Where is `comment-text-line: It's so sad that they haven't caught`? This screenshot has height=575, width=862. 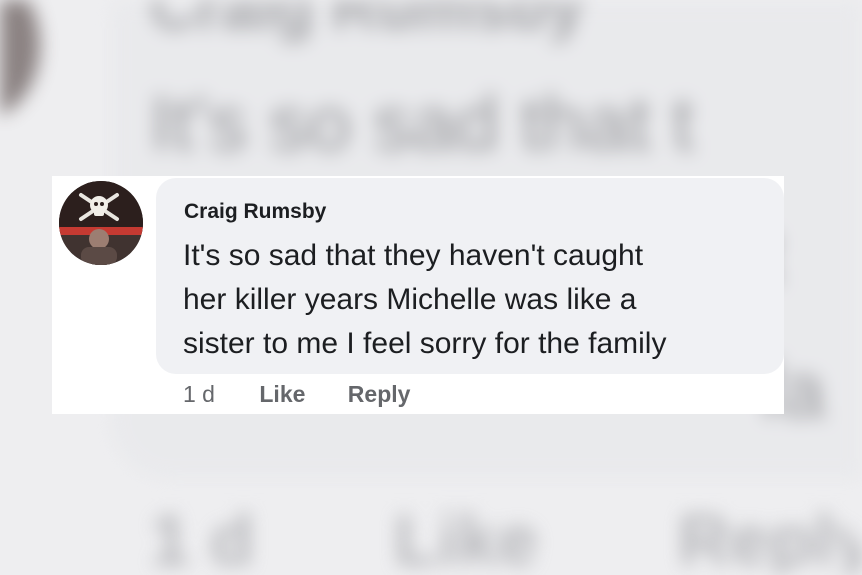 comment-text-line: It's so sad that they haven't caught is located at coordinates (413, 255).